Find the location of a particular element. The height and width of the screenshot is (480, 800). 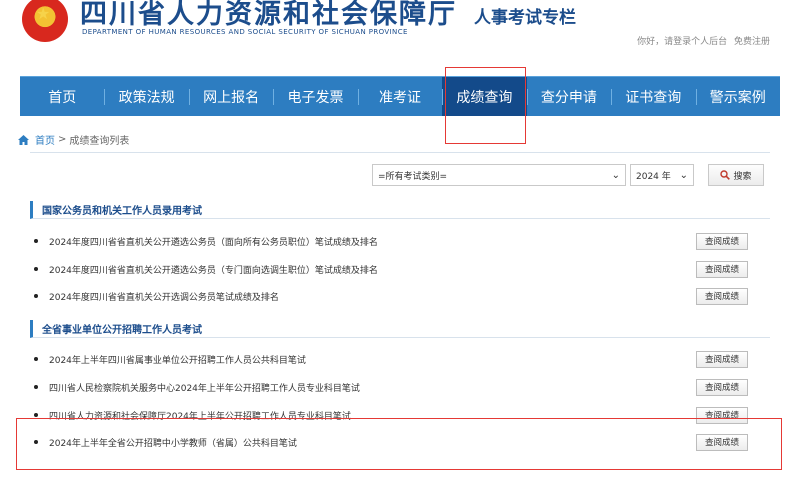

nav-score-query: 成绩查询 is located at coordinates (484, 96).